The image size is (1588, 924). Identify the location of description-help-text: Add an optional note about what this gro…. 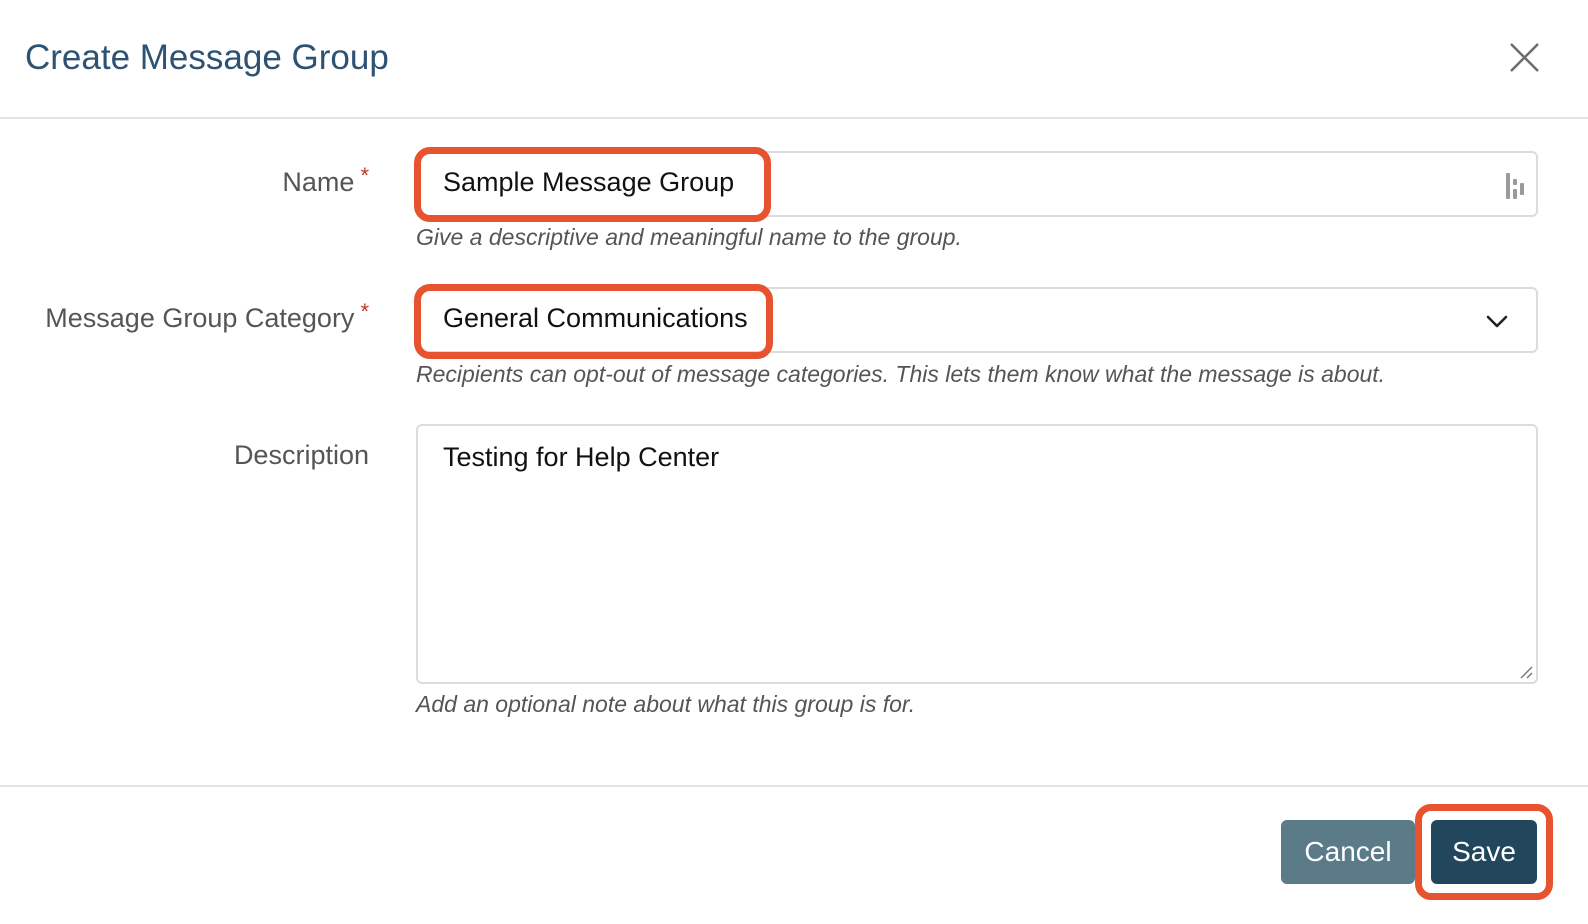
(666, 704).